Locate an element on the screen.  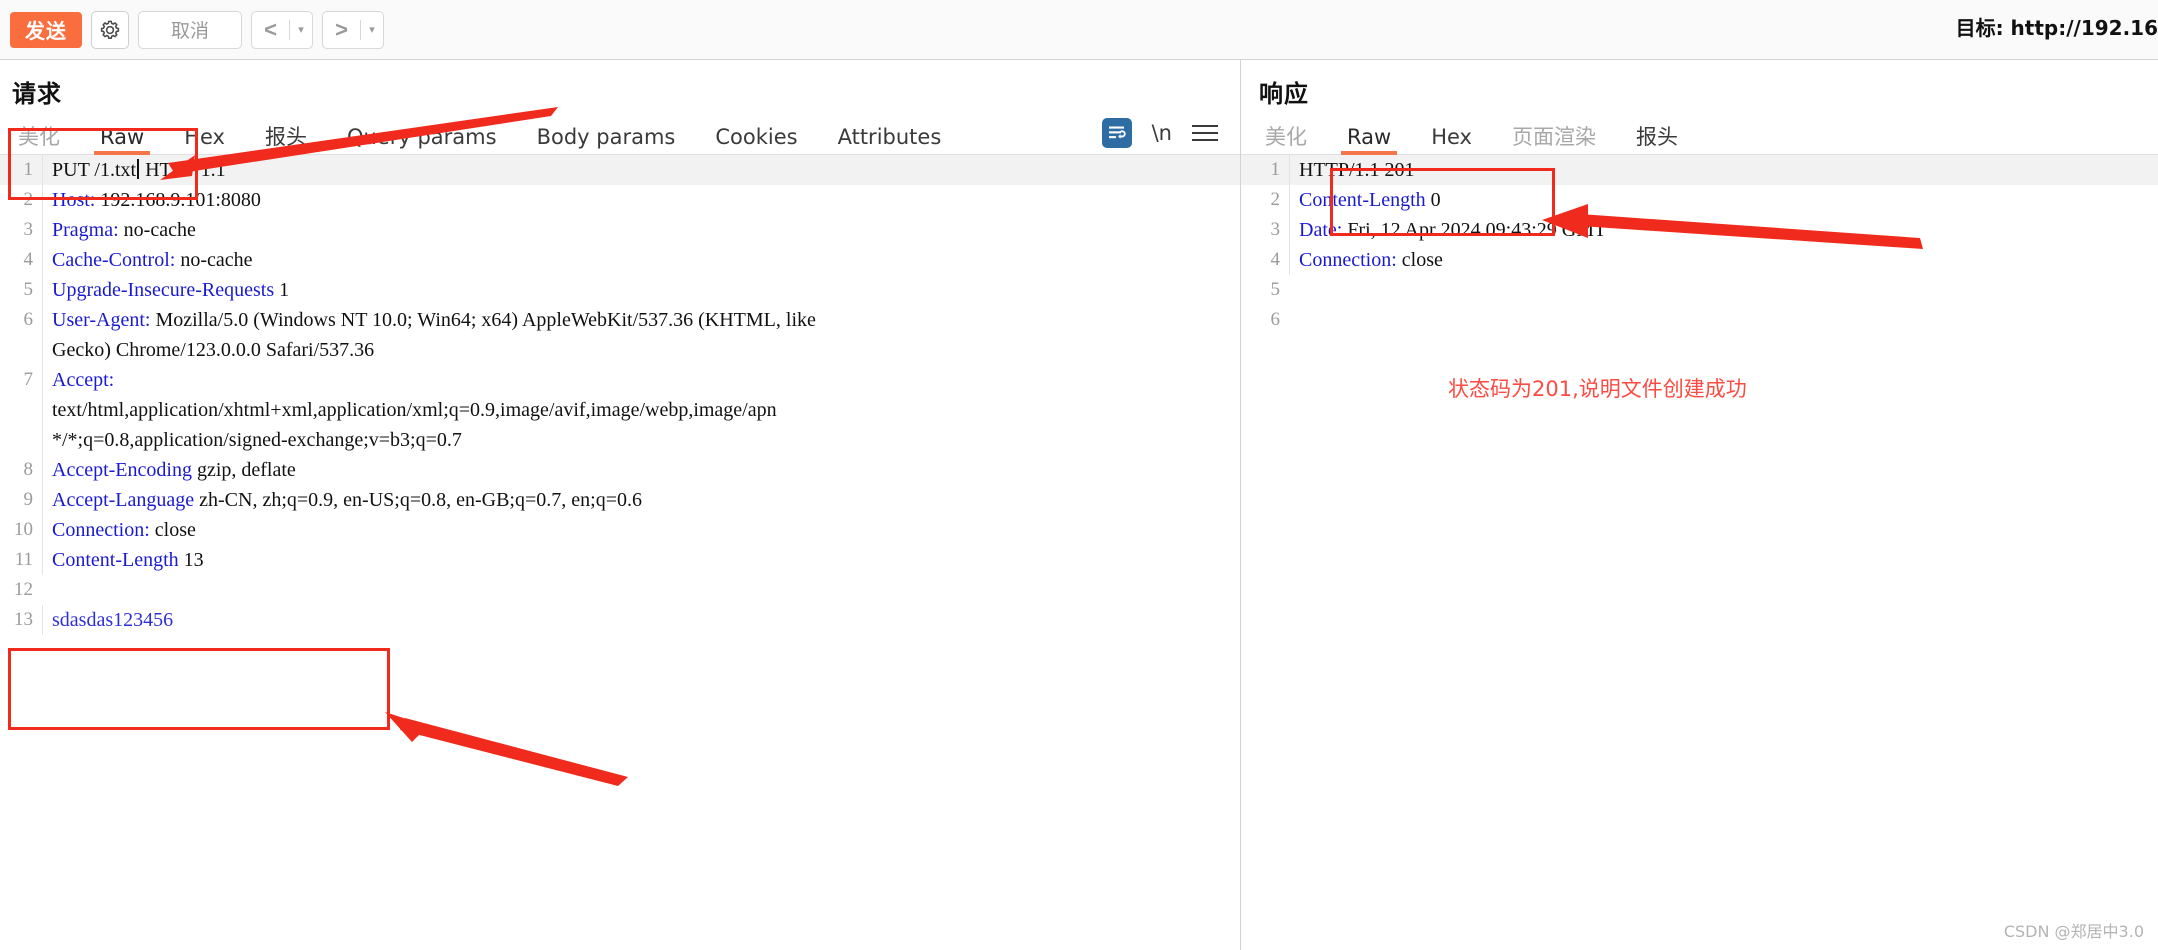
editor-line: 1 PUT /1.txt HTTP/1.1 is located at coordinates (620, 170).